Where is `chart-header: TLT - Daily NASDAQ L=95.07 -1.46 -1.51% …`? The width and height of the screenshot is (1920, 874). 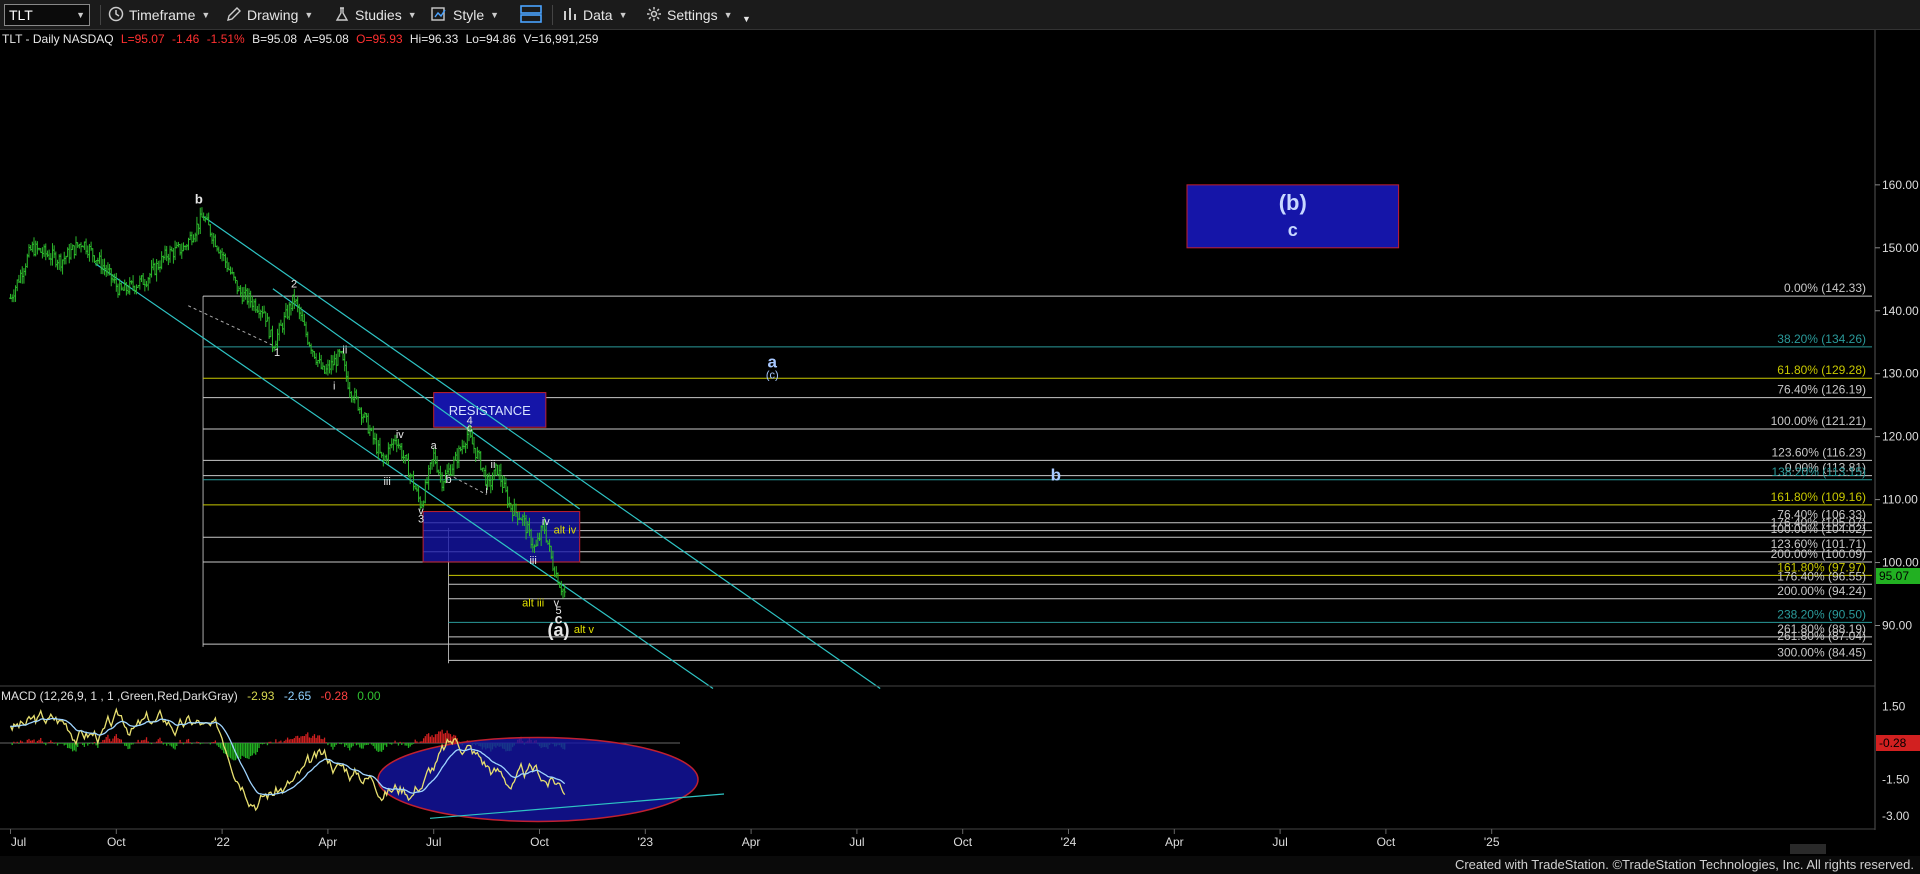
chart-header: TLT - Daily NASDAQ L=95.07 -1.46 -1.51% … is located at coordinates (300, 39).